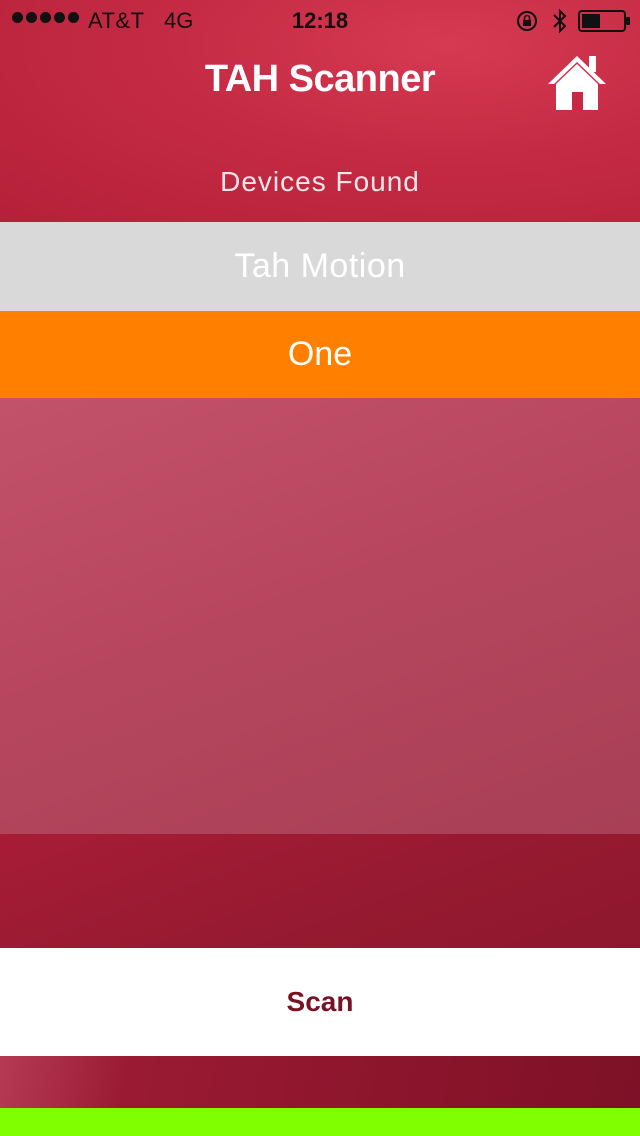 This screenshot has width=640, height=1136. I want to click on status-bar: AT&T 4G 12:18, so click(320, 20).